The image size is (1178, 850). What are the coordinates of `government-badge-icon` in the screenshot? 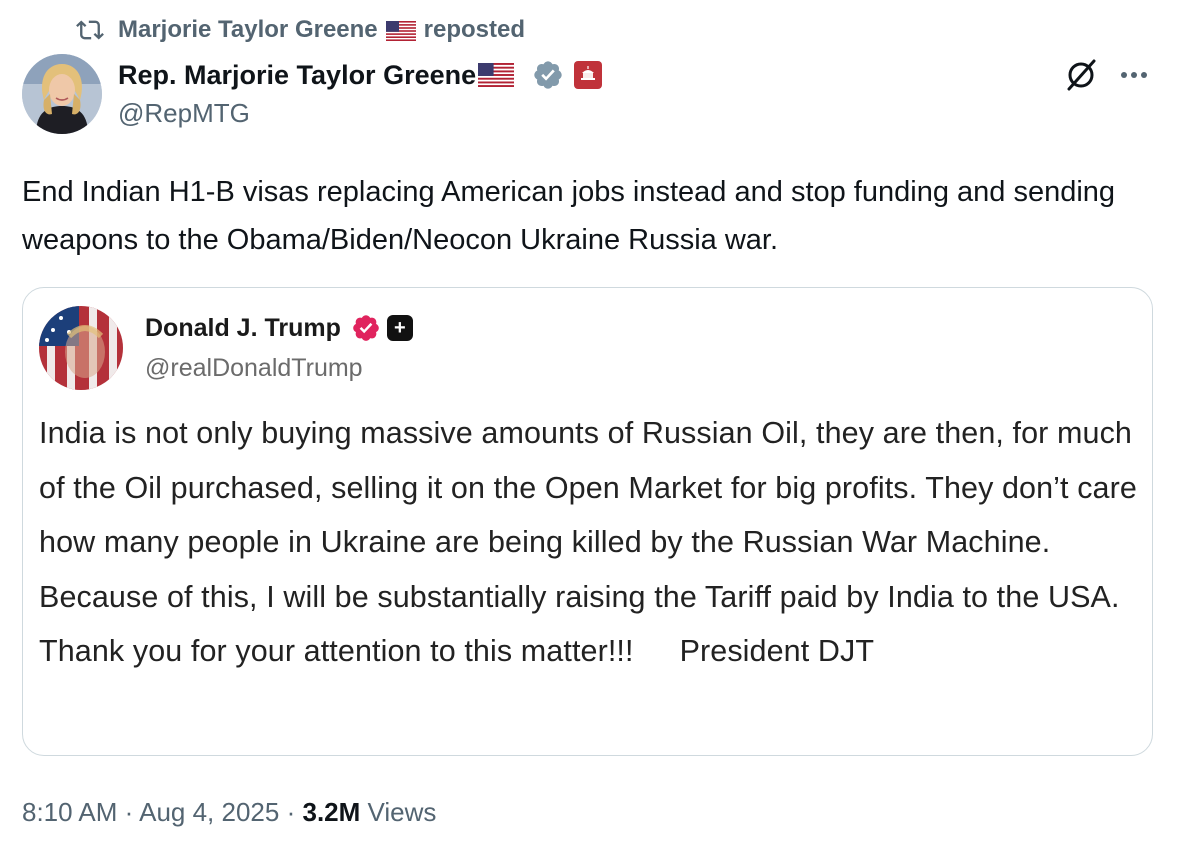 It's located at (588, 75).